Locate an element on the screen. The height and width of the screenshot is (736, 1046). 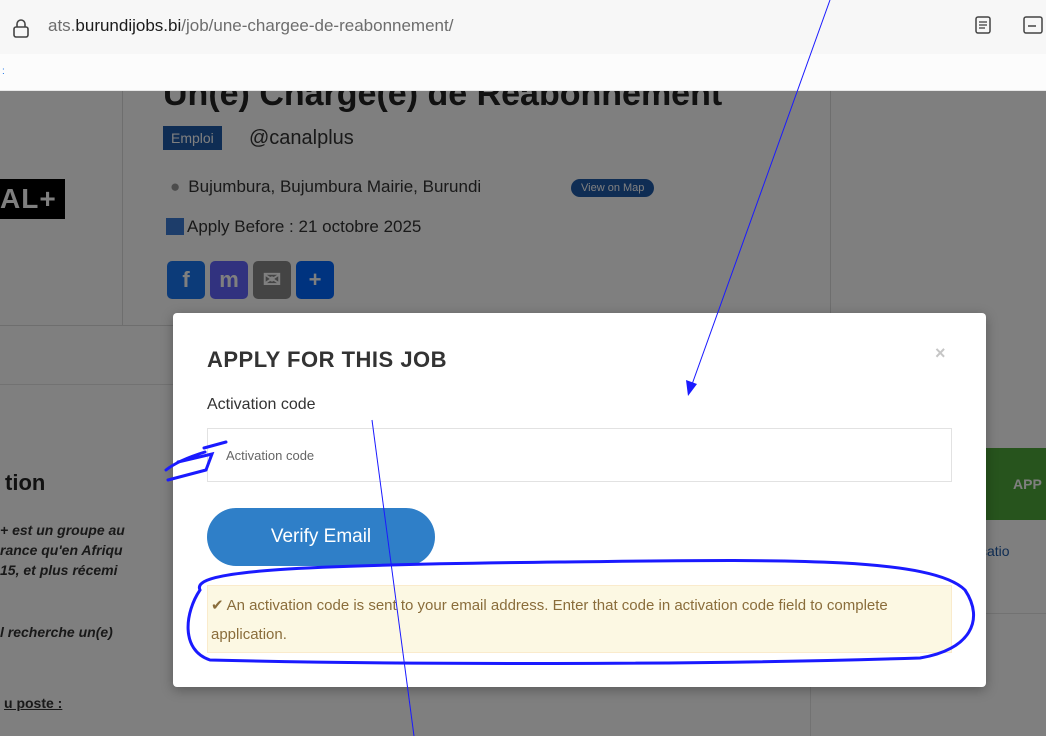
extension-icon is located at coordinates (1034, 25).